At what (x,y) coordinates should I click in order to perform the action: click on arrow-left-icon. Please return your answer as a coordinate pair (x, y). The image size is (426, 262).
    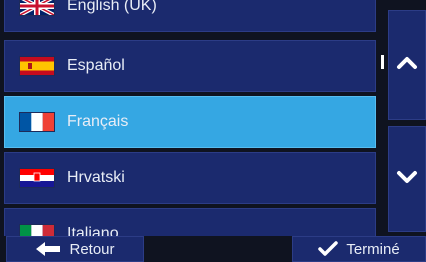
    Looking at the image, I should click on (48, 249).